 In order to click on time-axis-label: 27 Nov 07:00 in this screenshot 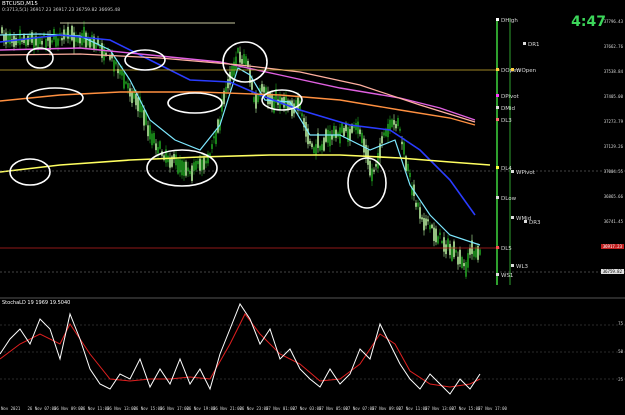, I will do `click(360, 408)`.